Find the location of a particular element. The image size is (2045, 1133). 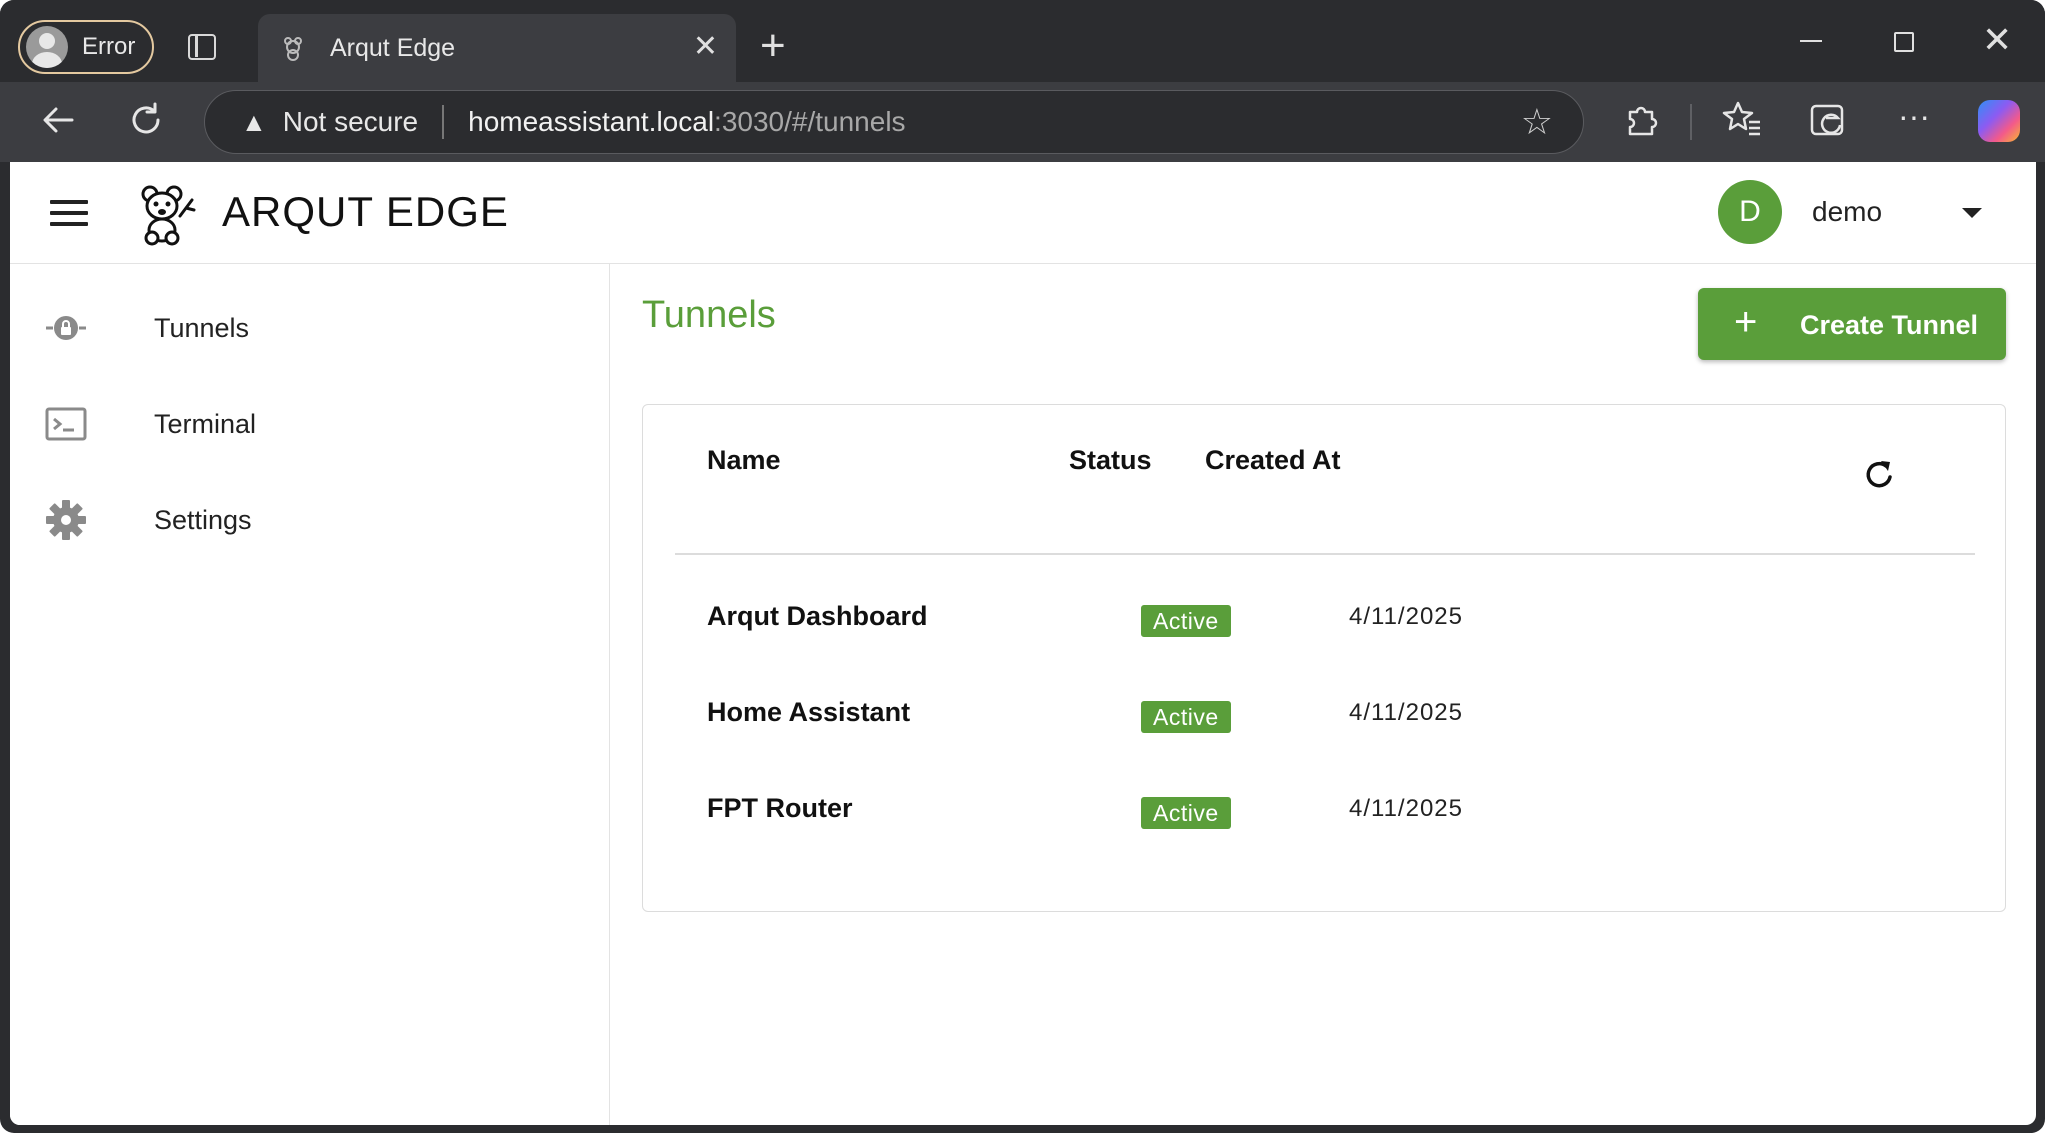

new-tab-icon: + is located at coordinates (773, 46).